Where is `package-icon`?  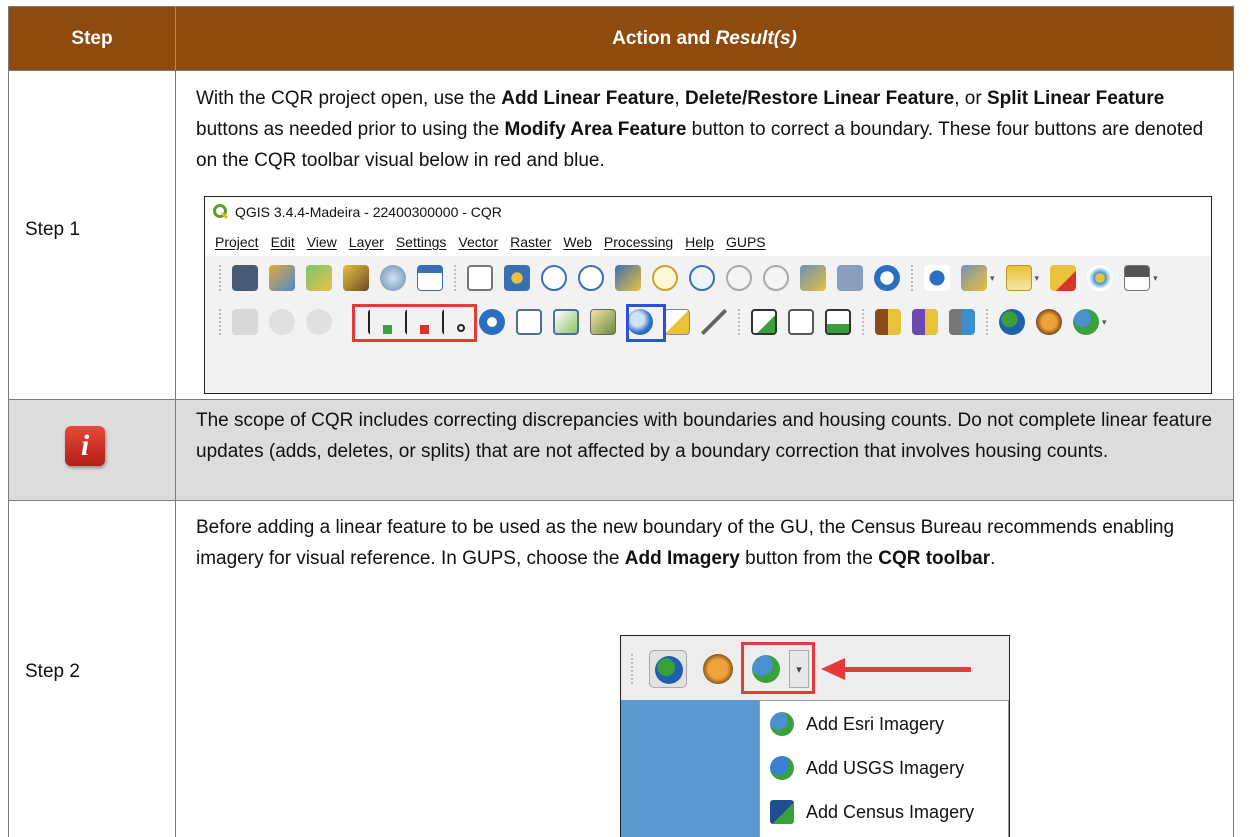
package-icon is located at coordinates (962, 322).